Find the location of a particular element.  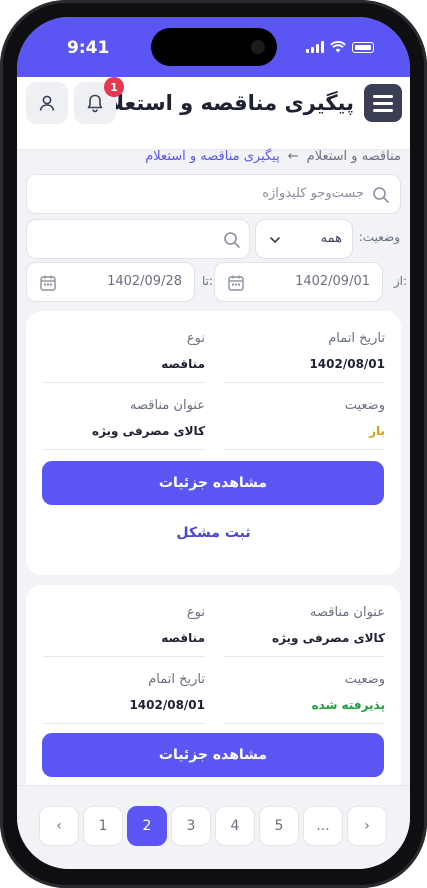

search-placeholder: جست‌وجو کلیدواژه is located at coordinates (313, 193).